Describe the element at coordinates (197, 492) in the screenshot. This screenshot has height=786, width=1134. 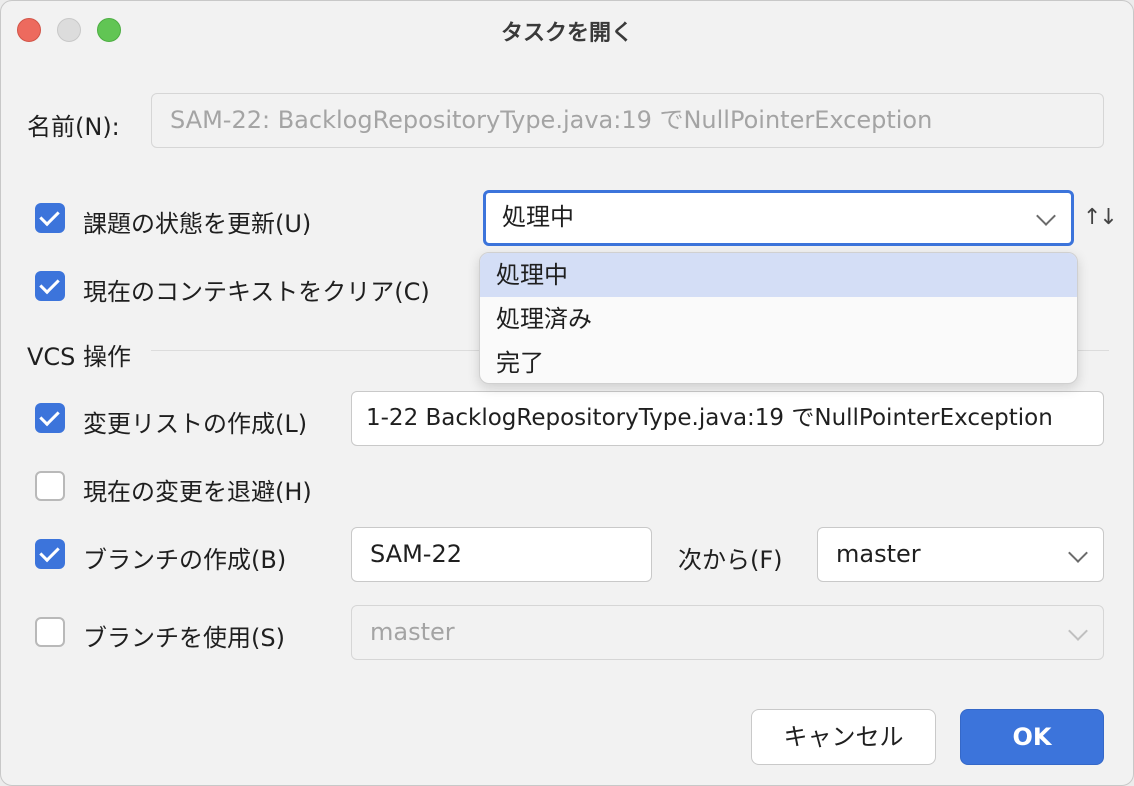
I see `shelve-changes-label: 現在の変更を退避(H)` at that location.